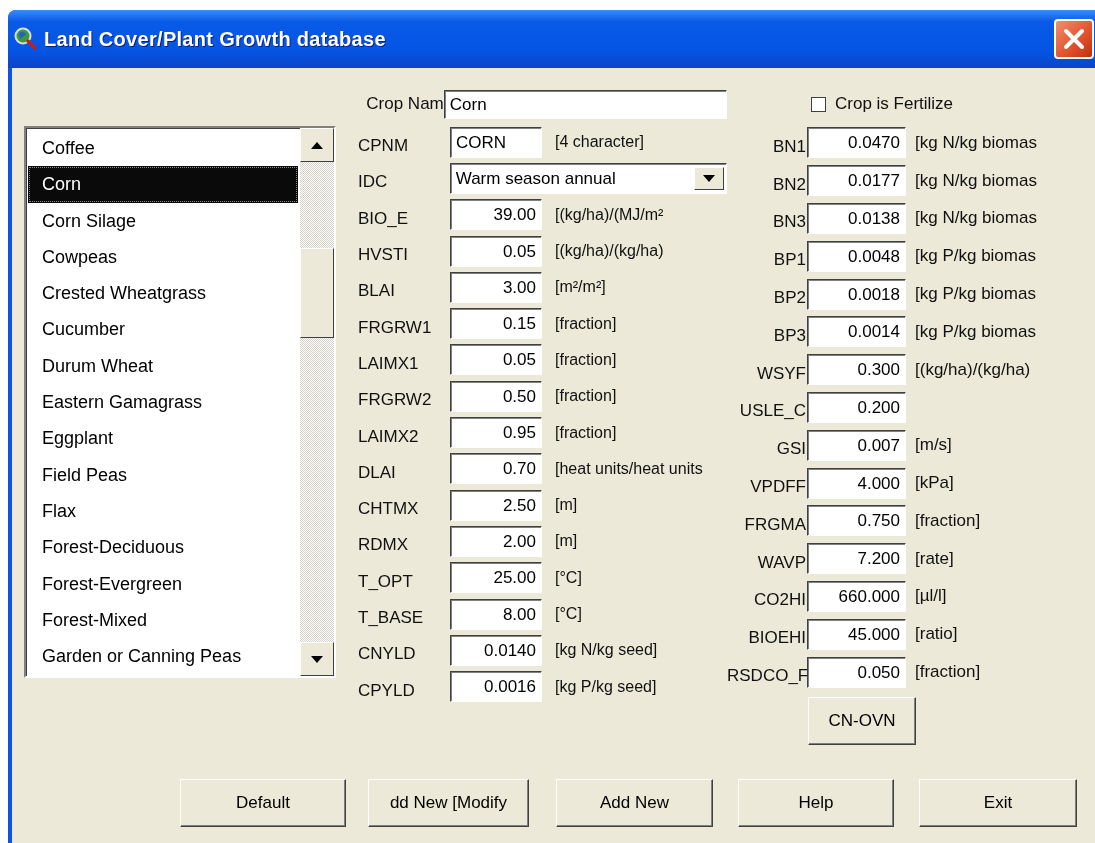 The width and height of the screenshot is (1095, 843). Describe the element at coordinates (777, 638) in the screenshot. I see `field-label: BIOEHI` at that location.